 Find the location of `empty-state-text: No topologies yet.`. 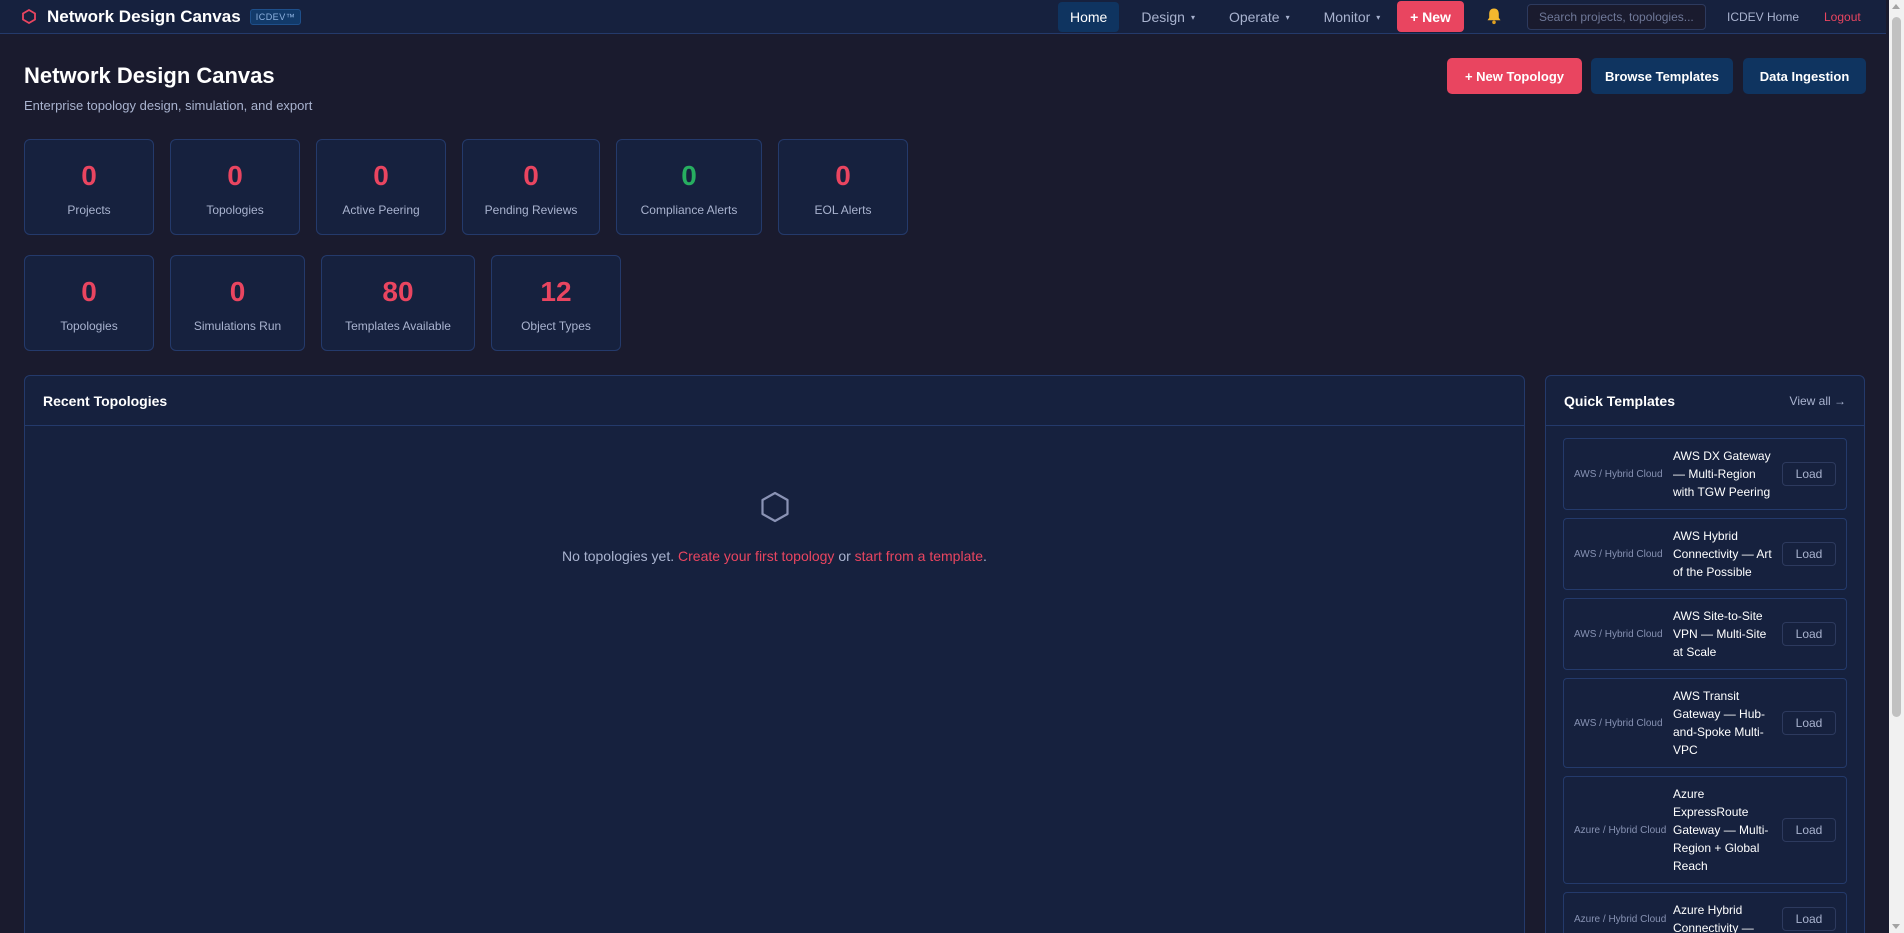

empty-state-text: No topologies yet. is located at coordinates (618, 556).